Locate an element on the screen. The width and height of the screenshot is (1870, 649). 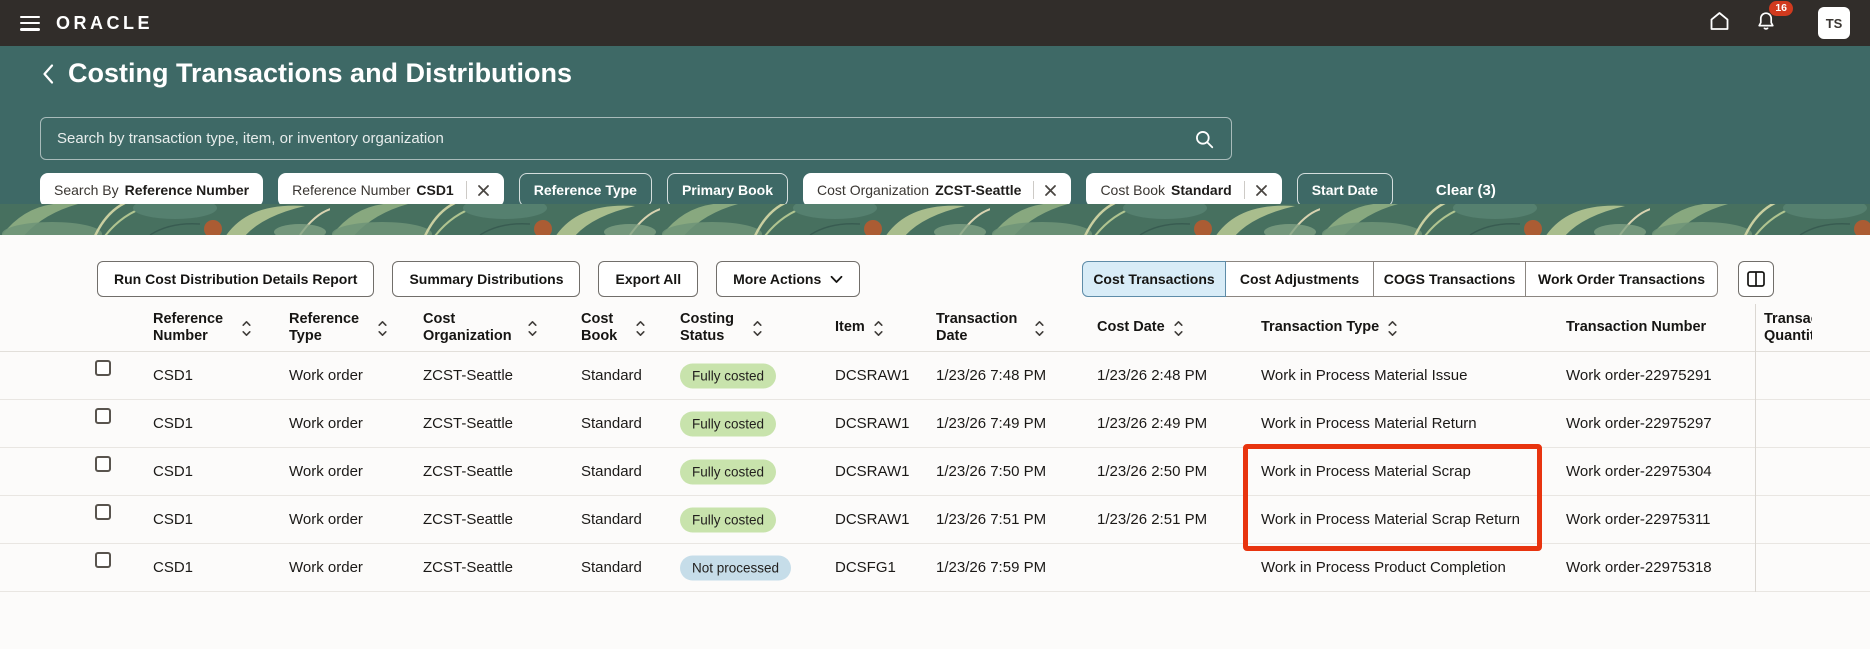
home-icon is located at coordinates (1719, 23).